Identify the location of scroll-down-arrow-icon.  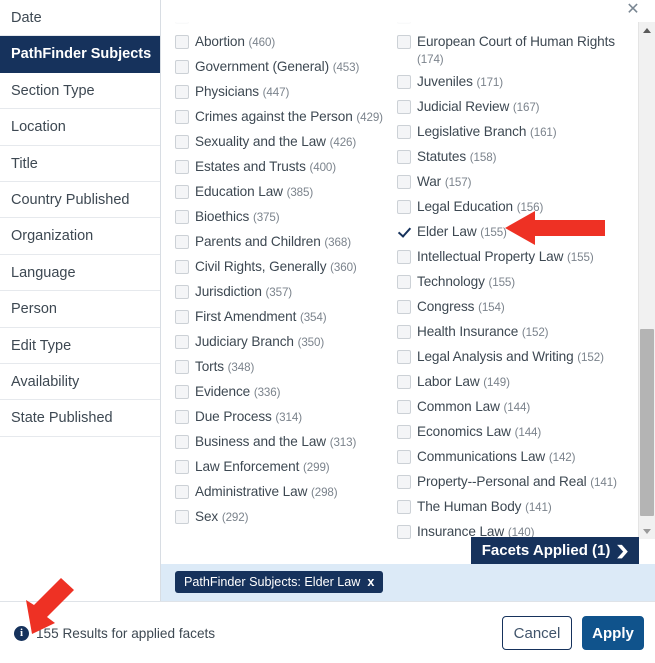
(647, 531).